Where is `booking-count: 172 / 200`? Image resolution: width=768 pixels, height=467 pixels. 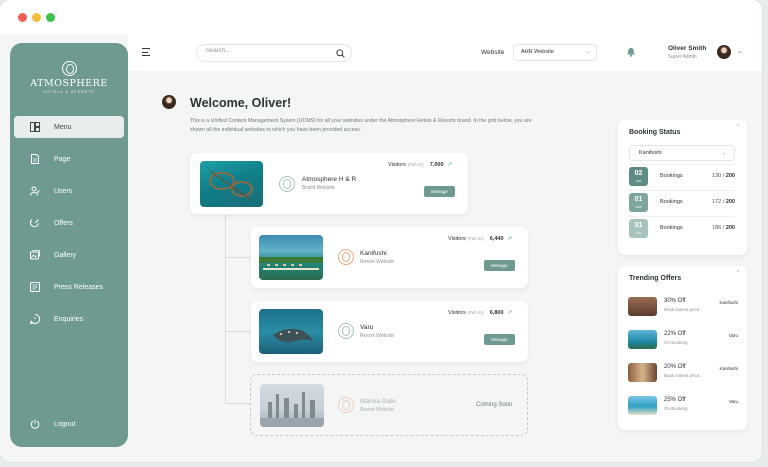
booking-count: 172 / 200 is located at coordinates (723, 202).